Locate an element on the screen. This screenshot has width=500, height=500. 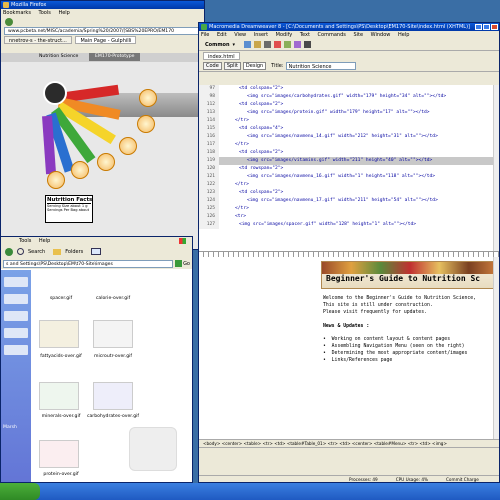
insert-anchor-icon is located at coordinates (268, 44).